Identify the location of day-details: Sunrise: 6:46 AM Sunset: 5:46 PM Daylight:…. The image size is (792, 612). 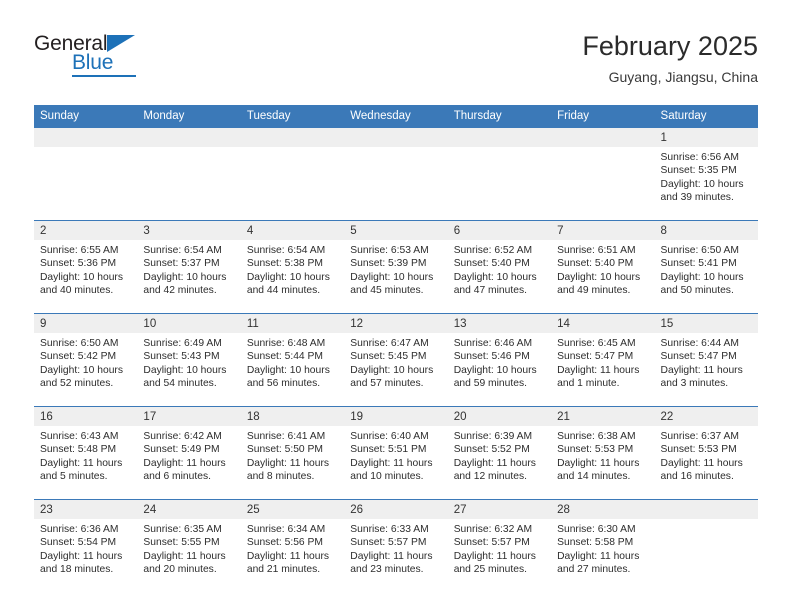
(499, 362).